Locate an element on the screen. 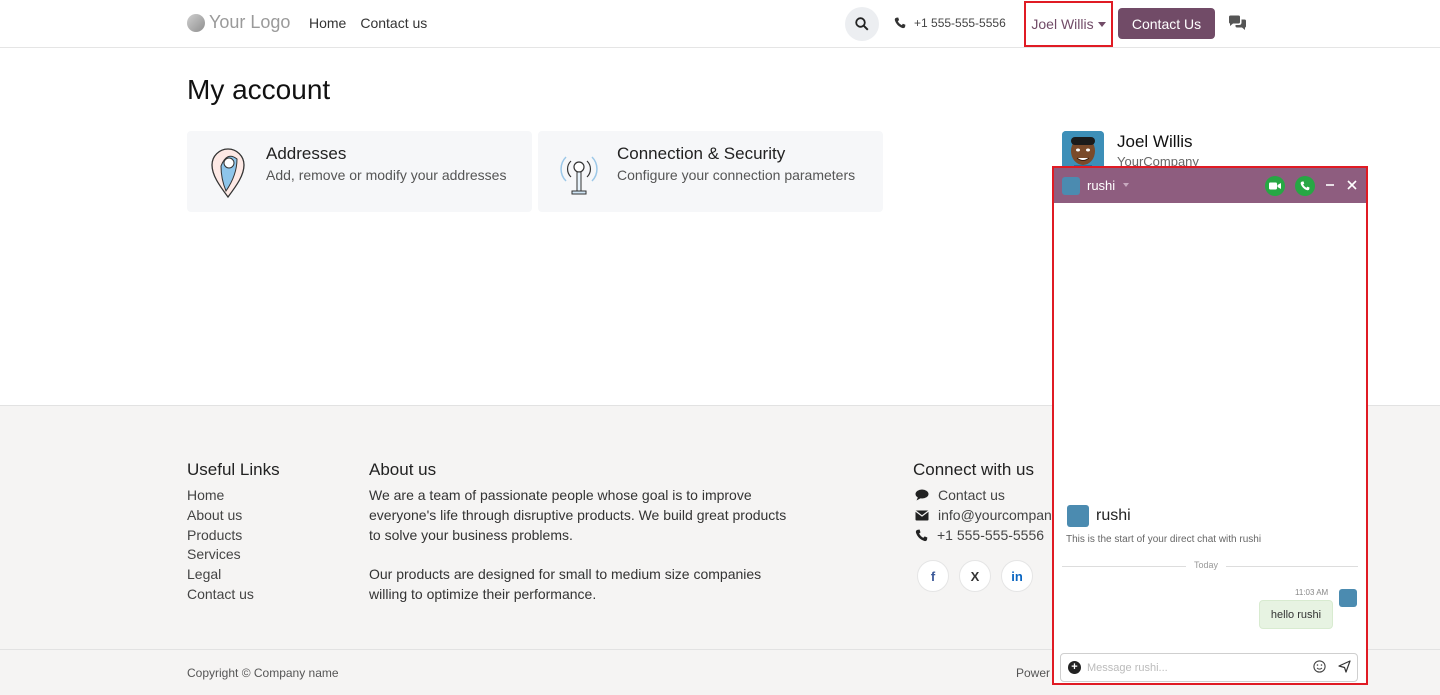 This screenshot has height=695, width=1440. footer-link-legal: Legal is located at coordinates (204, 574).